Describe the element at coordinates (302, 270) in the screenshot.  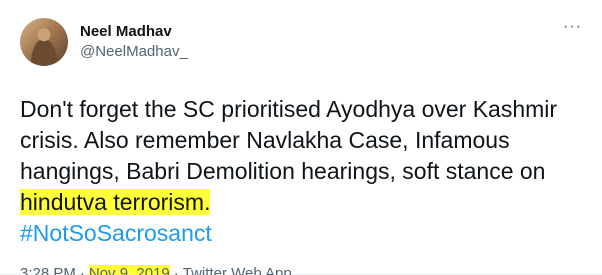
I see `tweet-metadata: 3:28 PM · Nov 9, 2019 · Twitter Web App` at that location.